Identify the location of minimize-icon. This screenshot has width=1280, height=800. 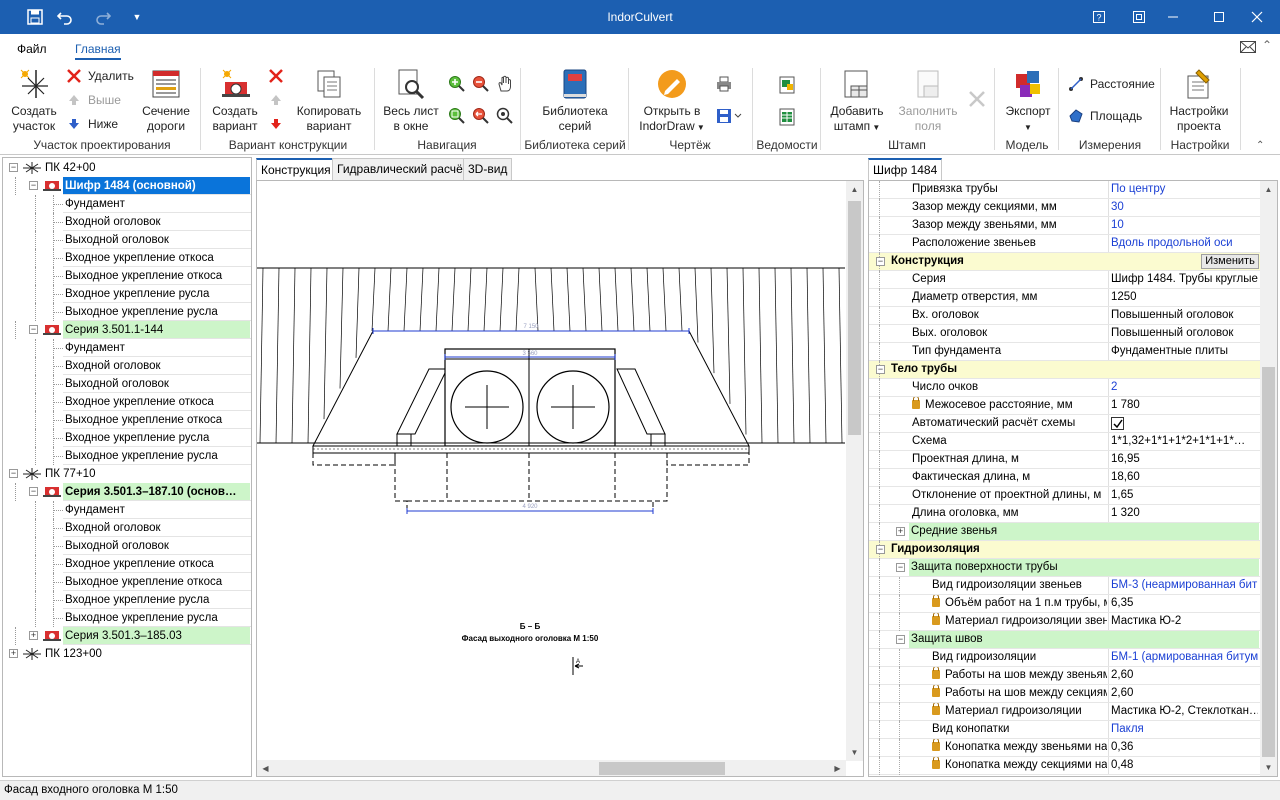
(1173, 17).